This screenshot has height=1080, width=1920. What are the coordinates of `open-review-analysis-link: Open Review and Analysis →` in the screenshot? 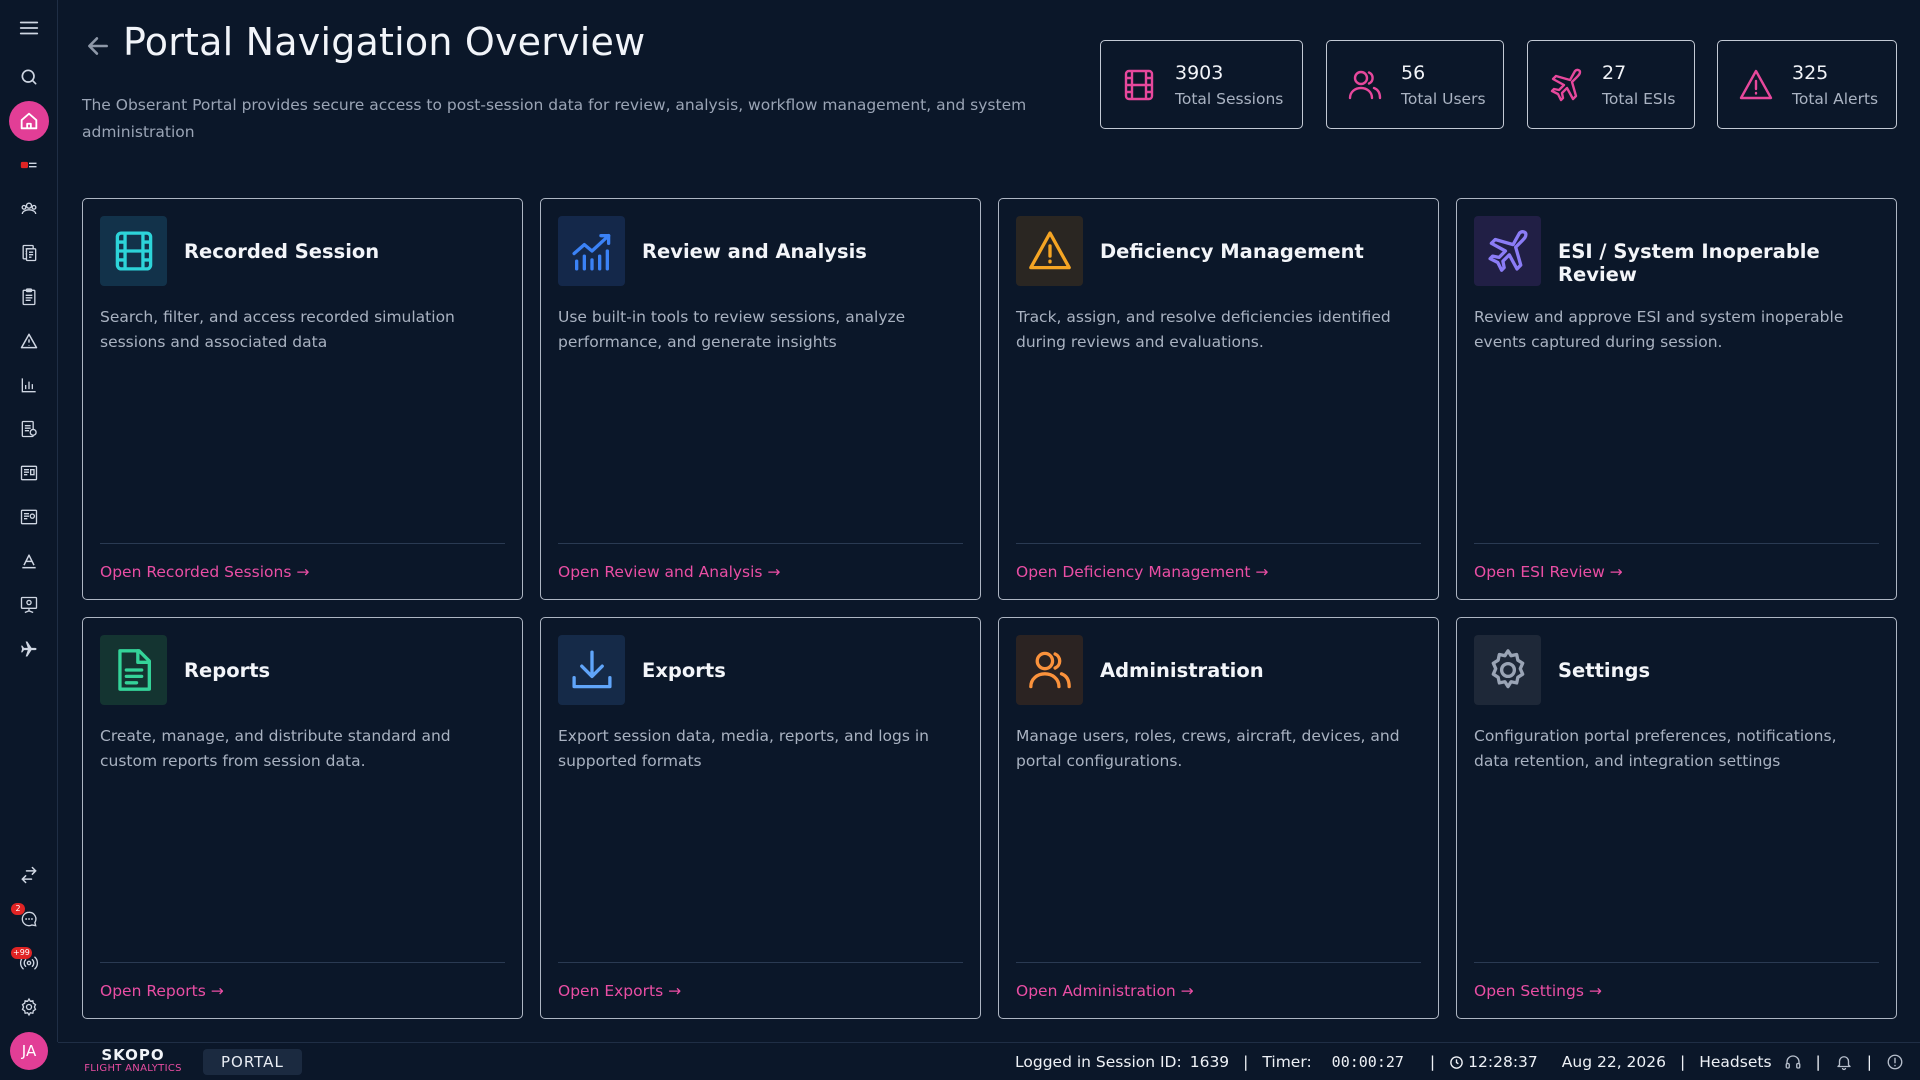 It's located at (669, 572).